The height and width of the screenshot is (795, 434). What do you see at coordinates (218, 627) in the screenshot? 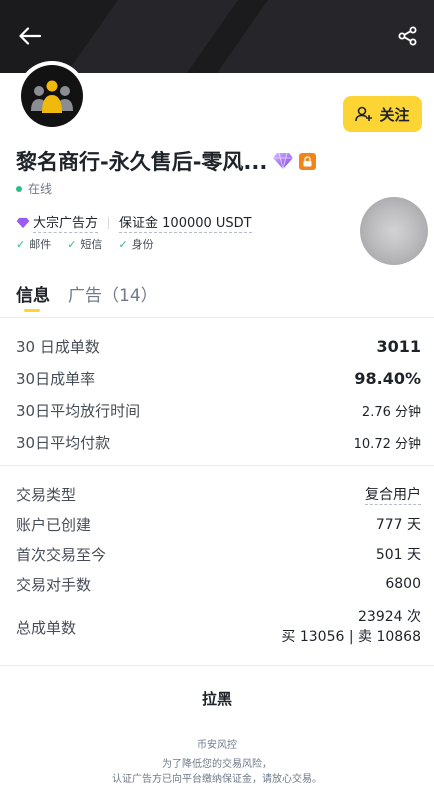
I see `total-orders-row: 总成单数 23924 次 买 13056 | 卖 10868` at bounding box center [218, 627].